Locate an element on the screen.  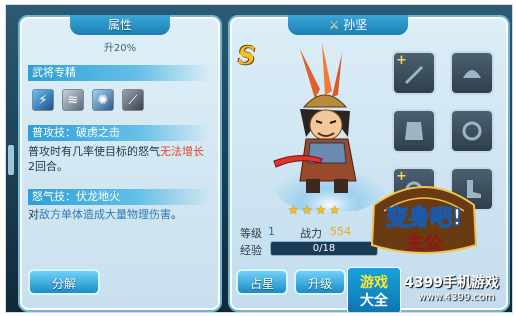
armor-equip-icon is located at coordinates (414, 131).